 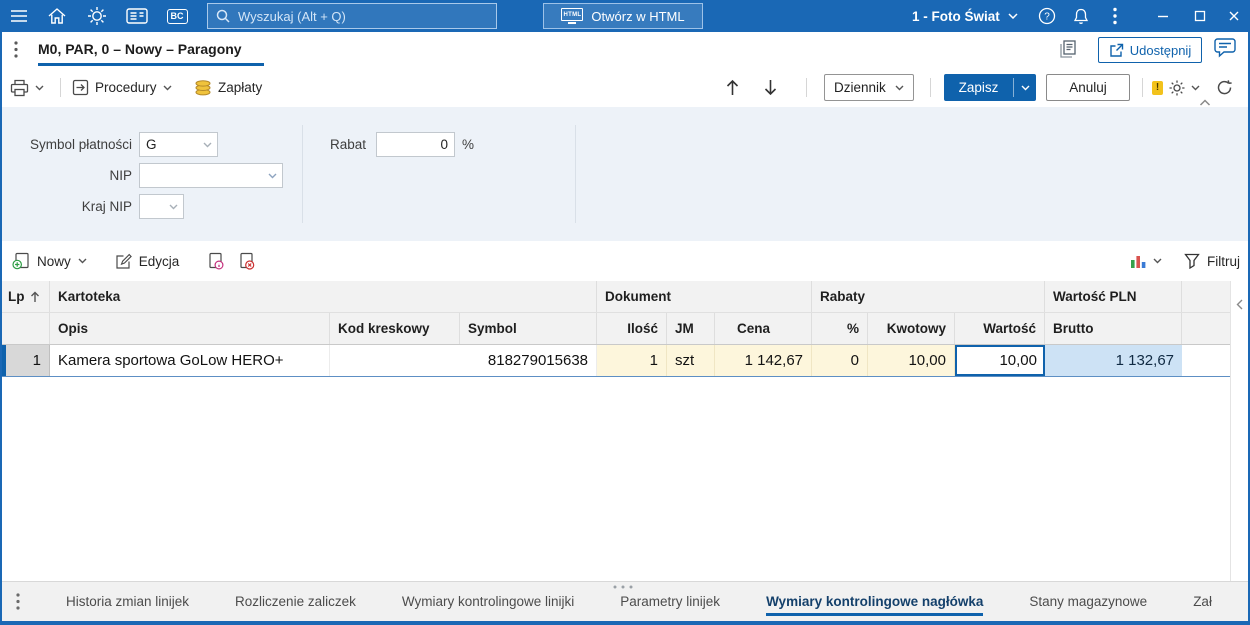 I want to click on procedures-menu-button: Procedury, so click(x=122, y=87).